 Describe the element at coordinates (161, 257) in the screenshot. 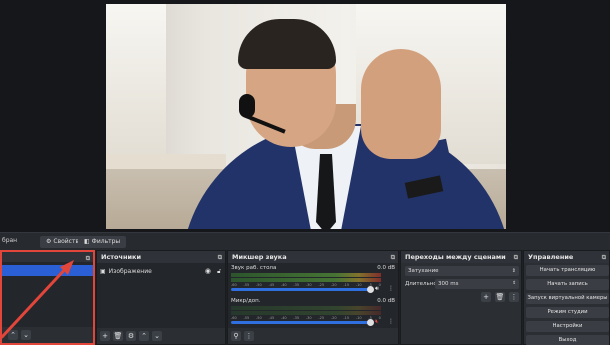

I see `sources-dock-header: Источники ⧉` at that location.